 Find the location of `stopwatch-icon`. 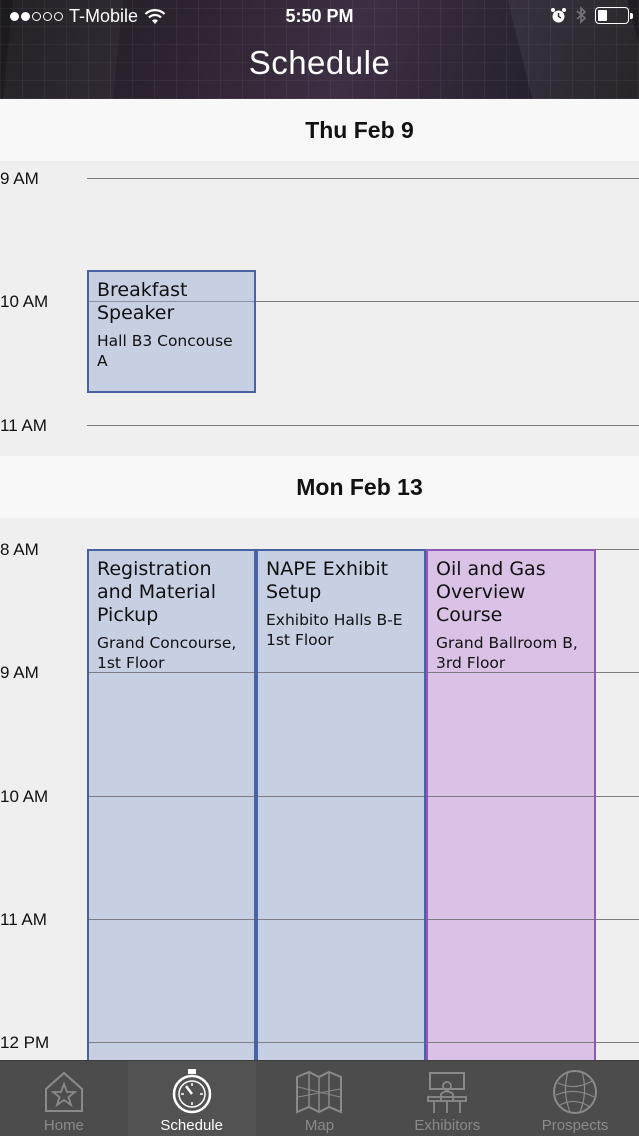

stopwatch-icon is located at coordinates (191, 1091).